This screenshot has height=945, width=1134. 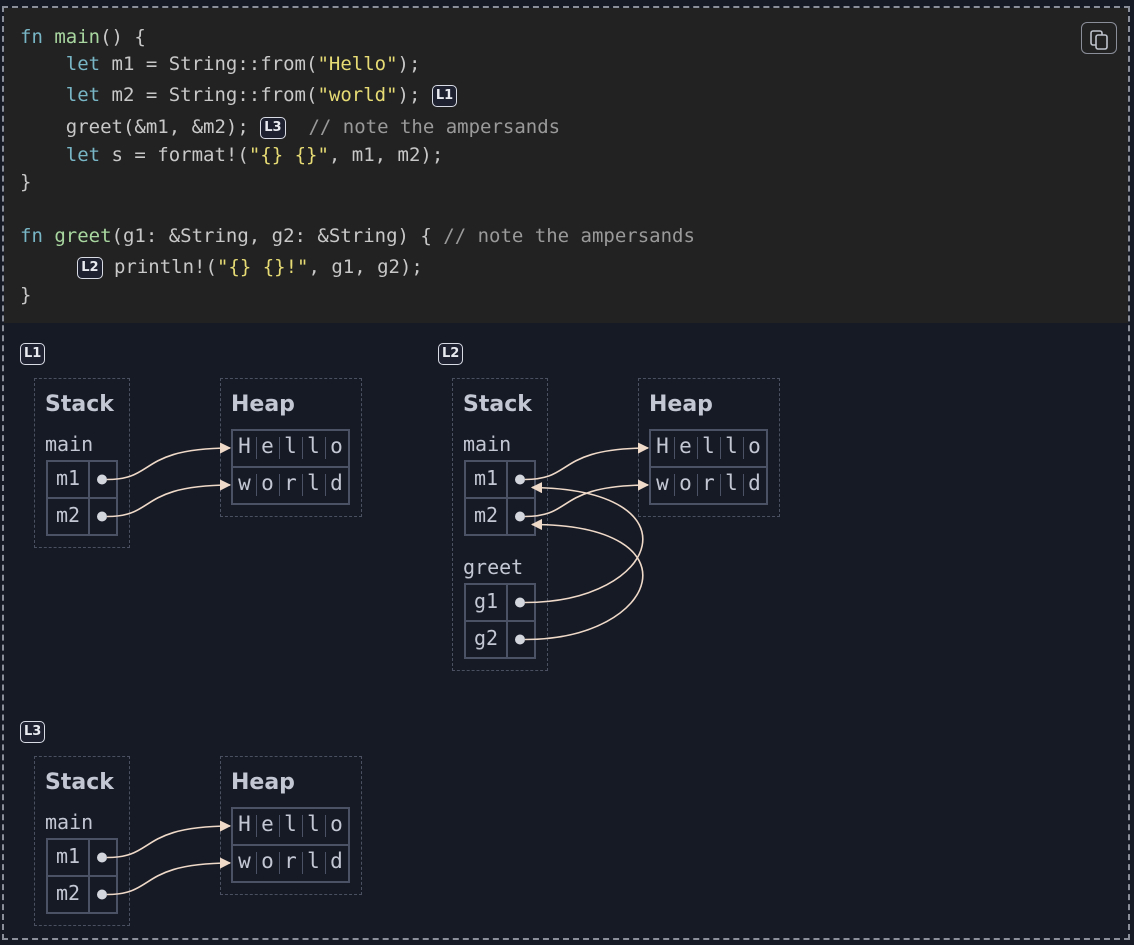 I want to click on pointer-dot-g2, so click(x=520, y=639).